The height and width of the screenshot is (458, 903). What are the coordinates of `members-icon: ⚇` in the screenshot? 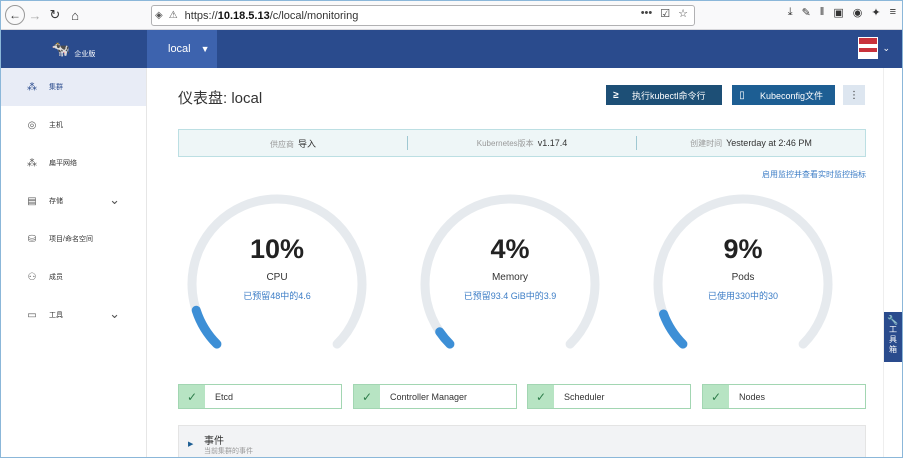 It's located at (32, 277).